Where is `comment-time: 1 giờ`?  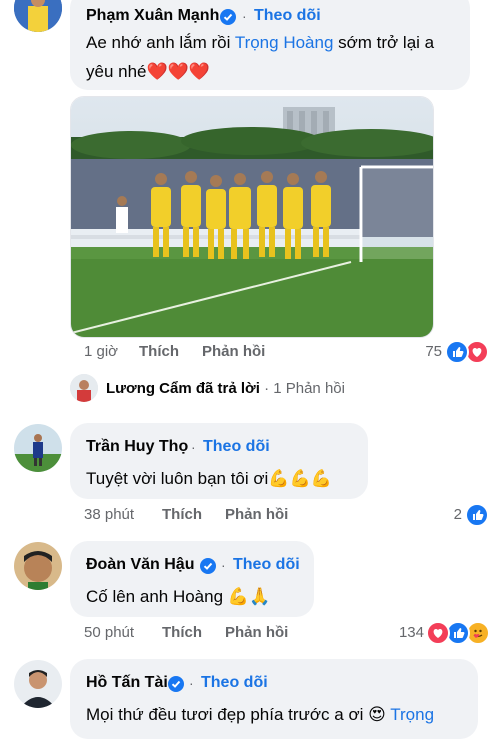 comment-time: 1 giờ is located at coordinates (101, 351).